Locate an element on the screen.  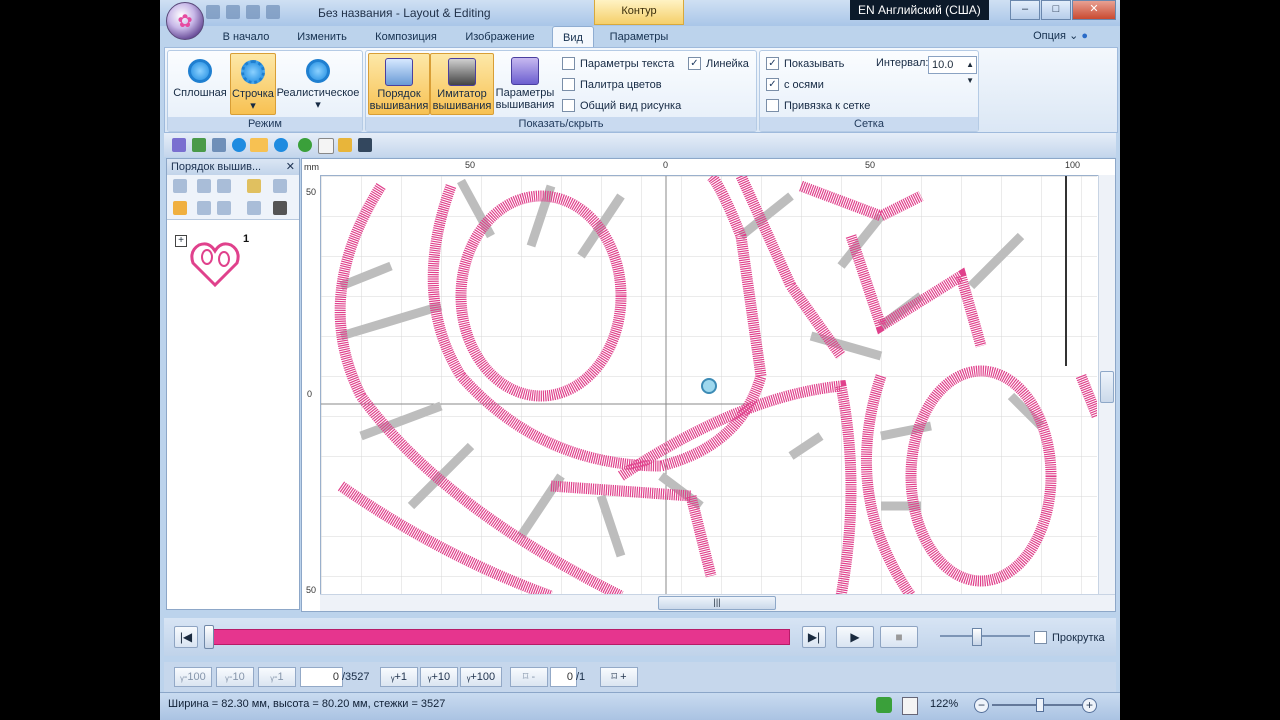
stitch-simulator-label-1: Имитатор is located at coordinates (462, 94).